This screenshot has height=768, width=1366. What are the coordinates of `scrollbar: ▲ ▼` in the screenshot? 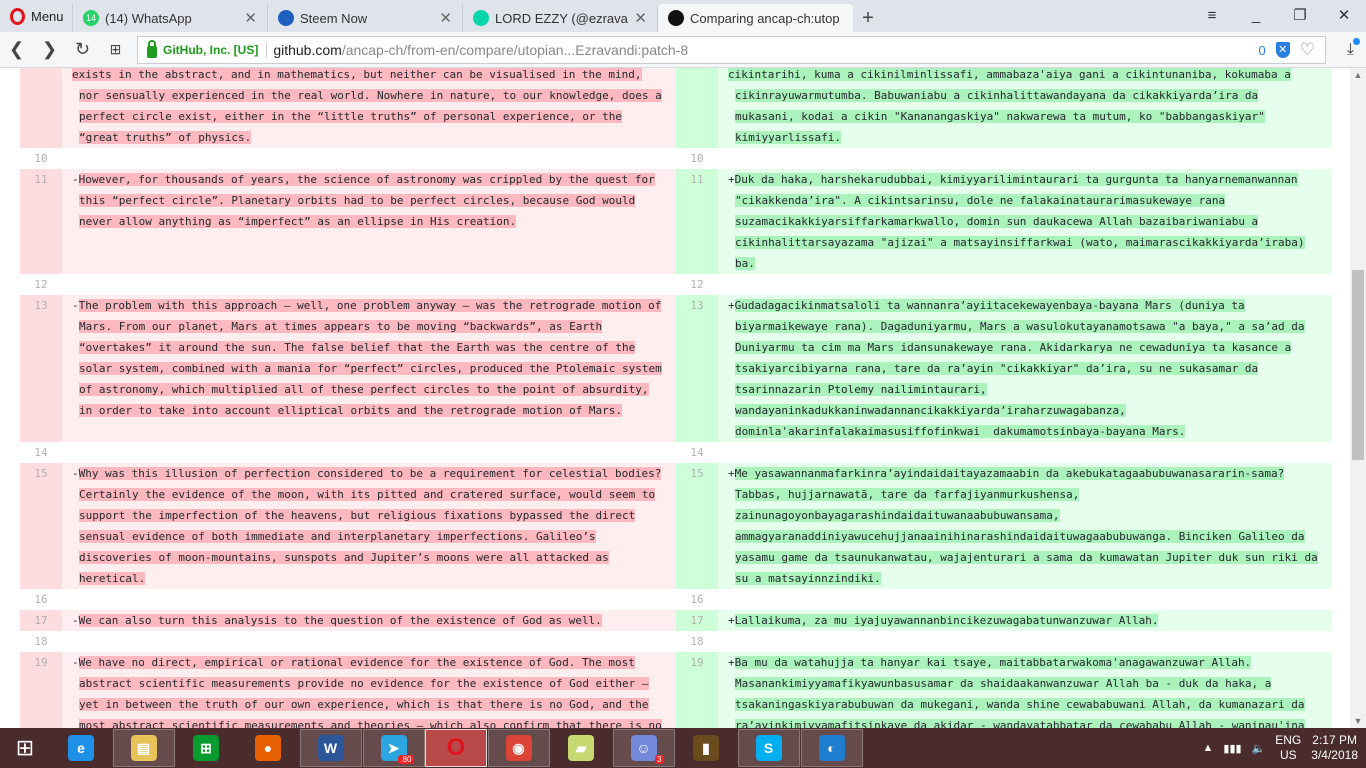 It's located at (1358, 398).